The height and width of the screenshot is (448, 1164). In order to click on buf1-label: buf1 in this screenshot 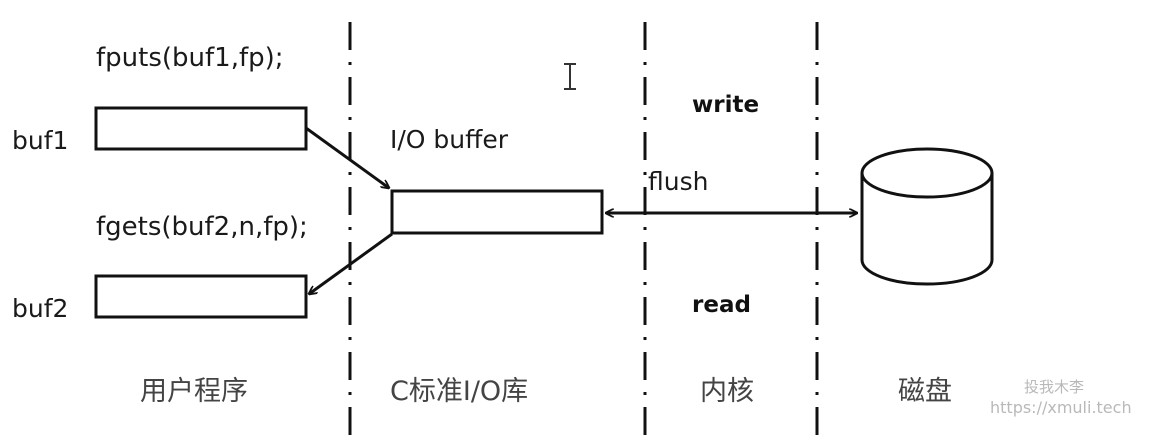, I will do `click(40, 140)`.